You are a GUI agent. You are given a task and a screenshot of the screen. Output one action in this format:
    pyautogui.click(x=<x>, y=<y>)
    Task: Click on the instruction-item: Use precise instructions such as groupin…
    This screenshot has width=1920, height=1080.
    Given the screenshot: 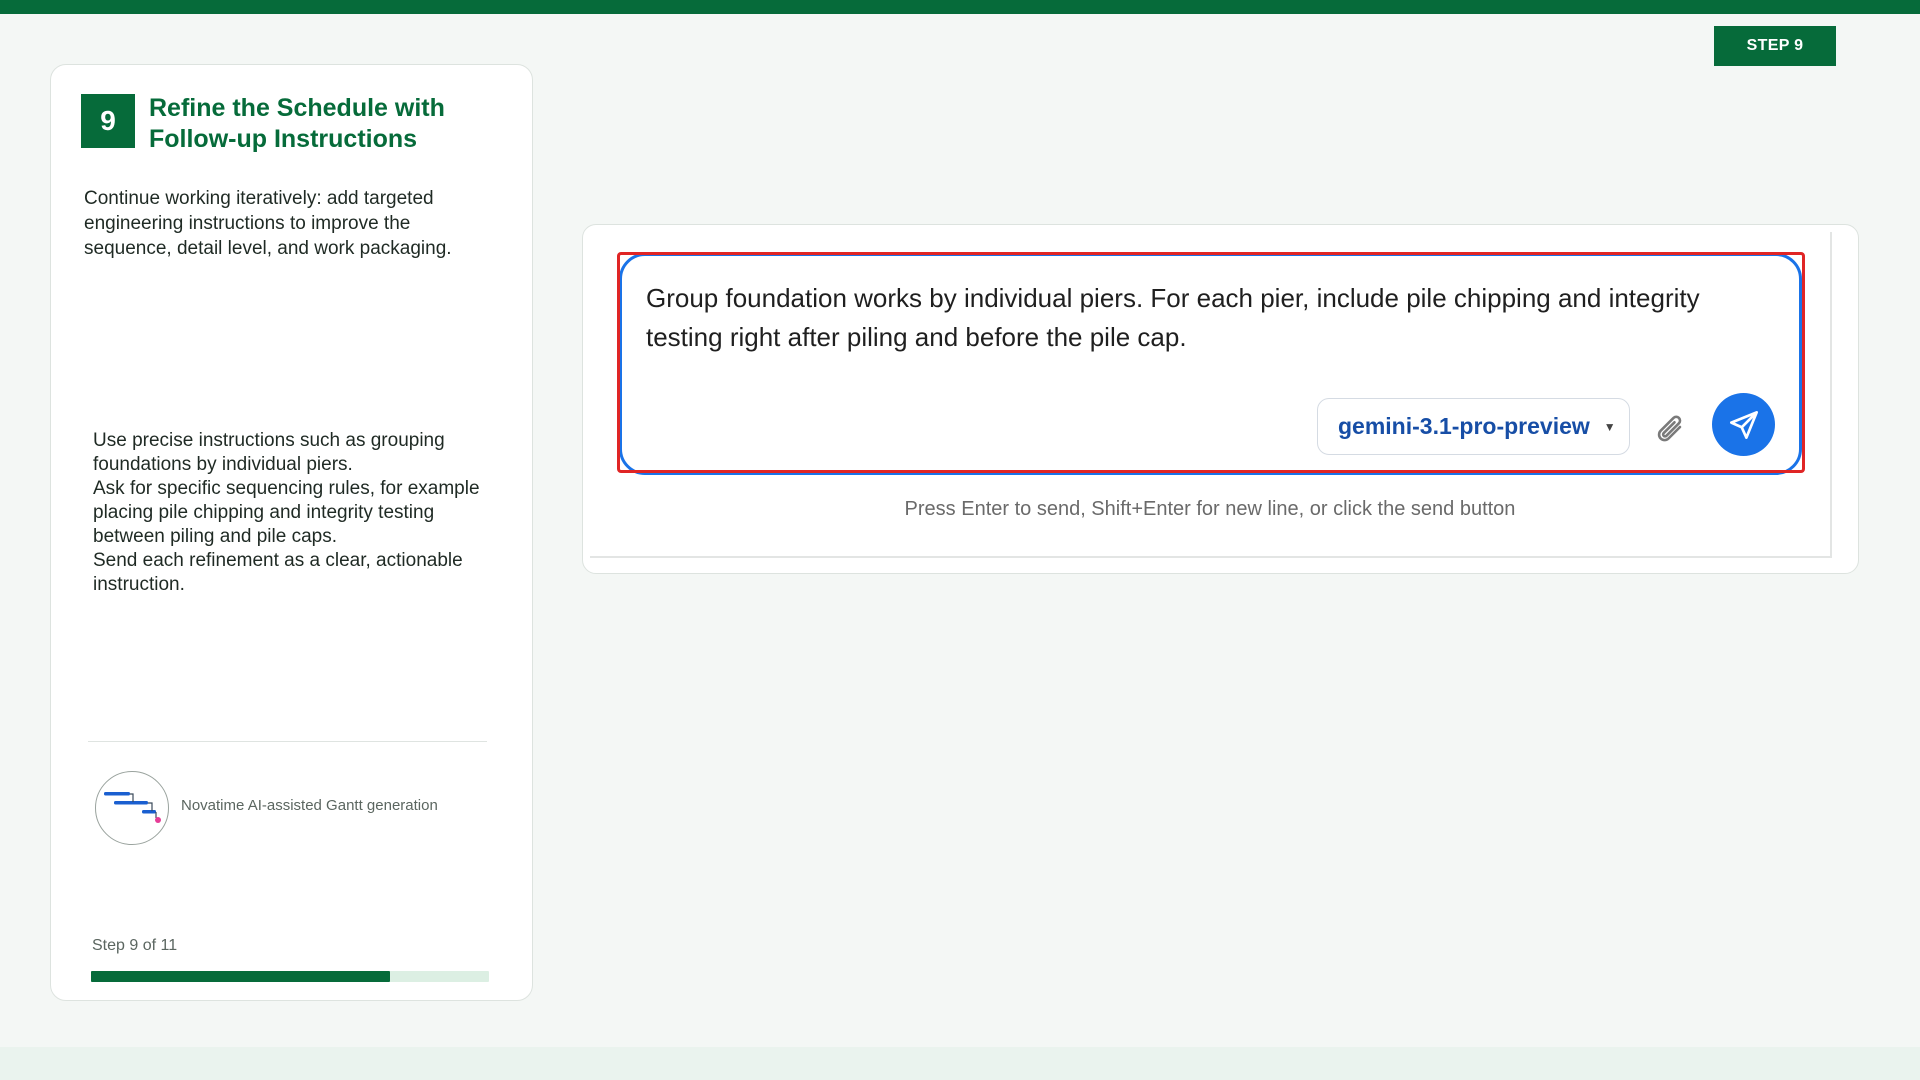 What is the action you would take?
    pyautogui.click(x=269, y=452)
    